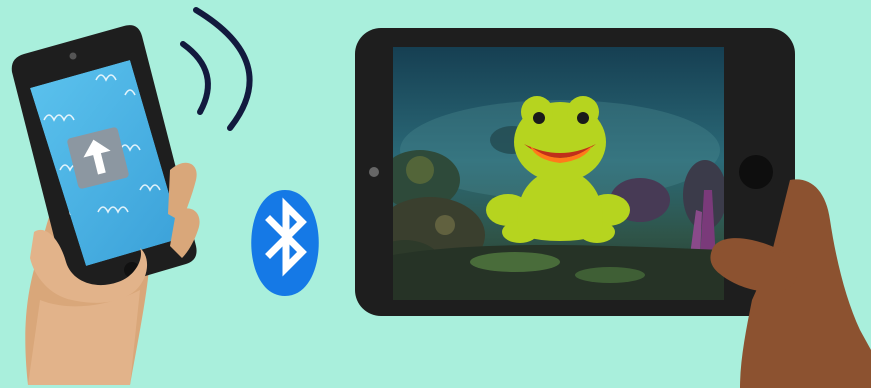 The width and height of the screenshot is (871, 388). I want to click on seabed, so click(558, 272).